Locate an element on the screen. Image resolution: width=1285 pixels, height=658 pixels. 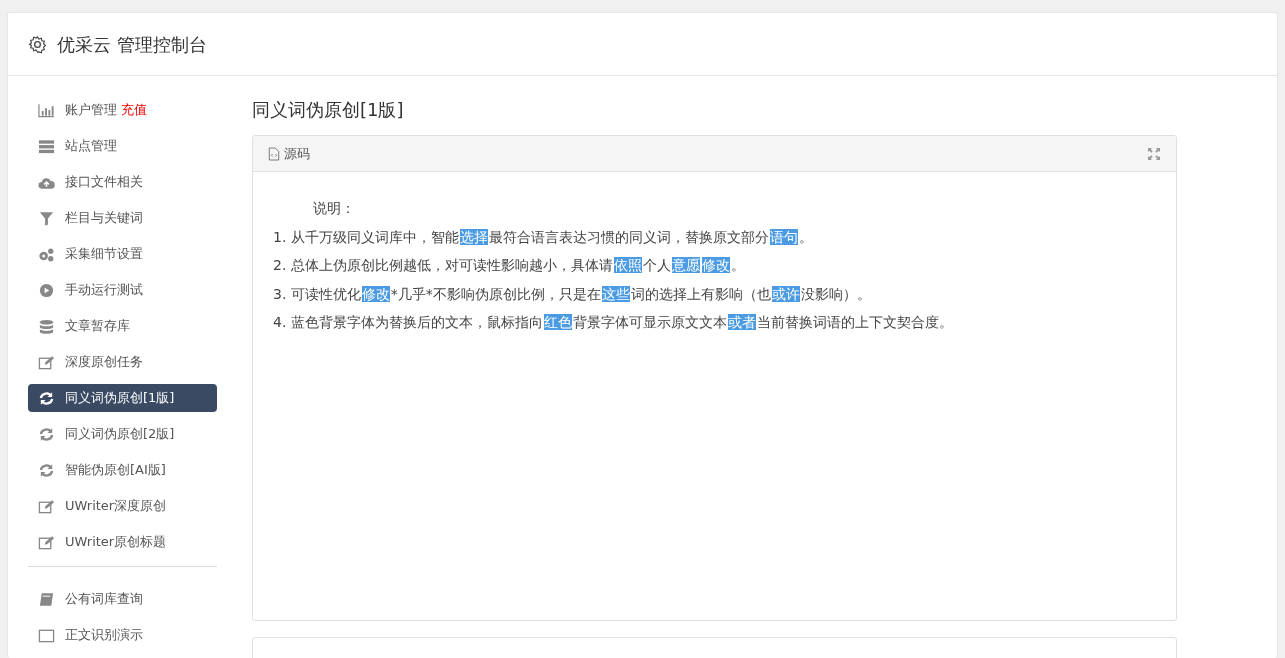
server-icon is located at coordinates (46, 146).